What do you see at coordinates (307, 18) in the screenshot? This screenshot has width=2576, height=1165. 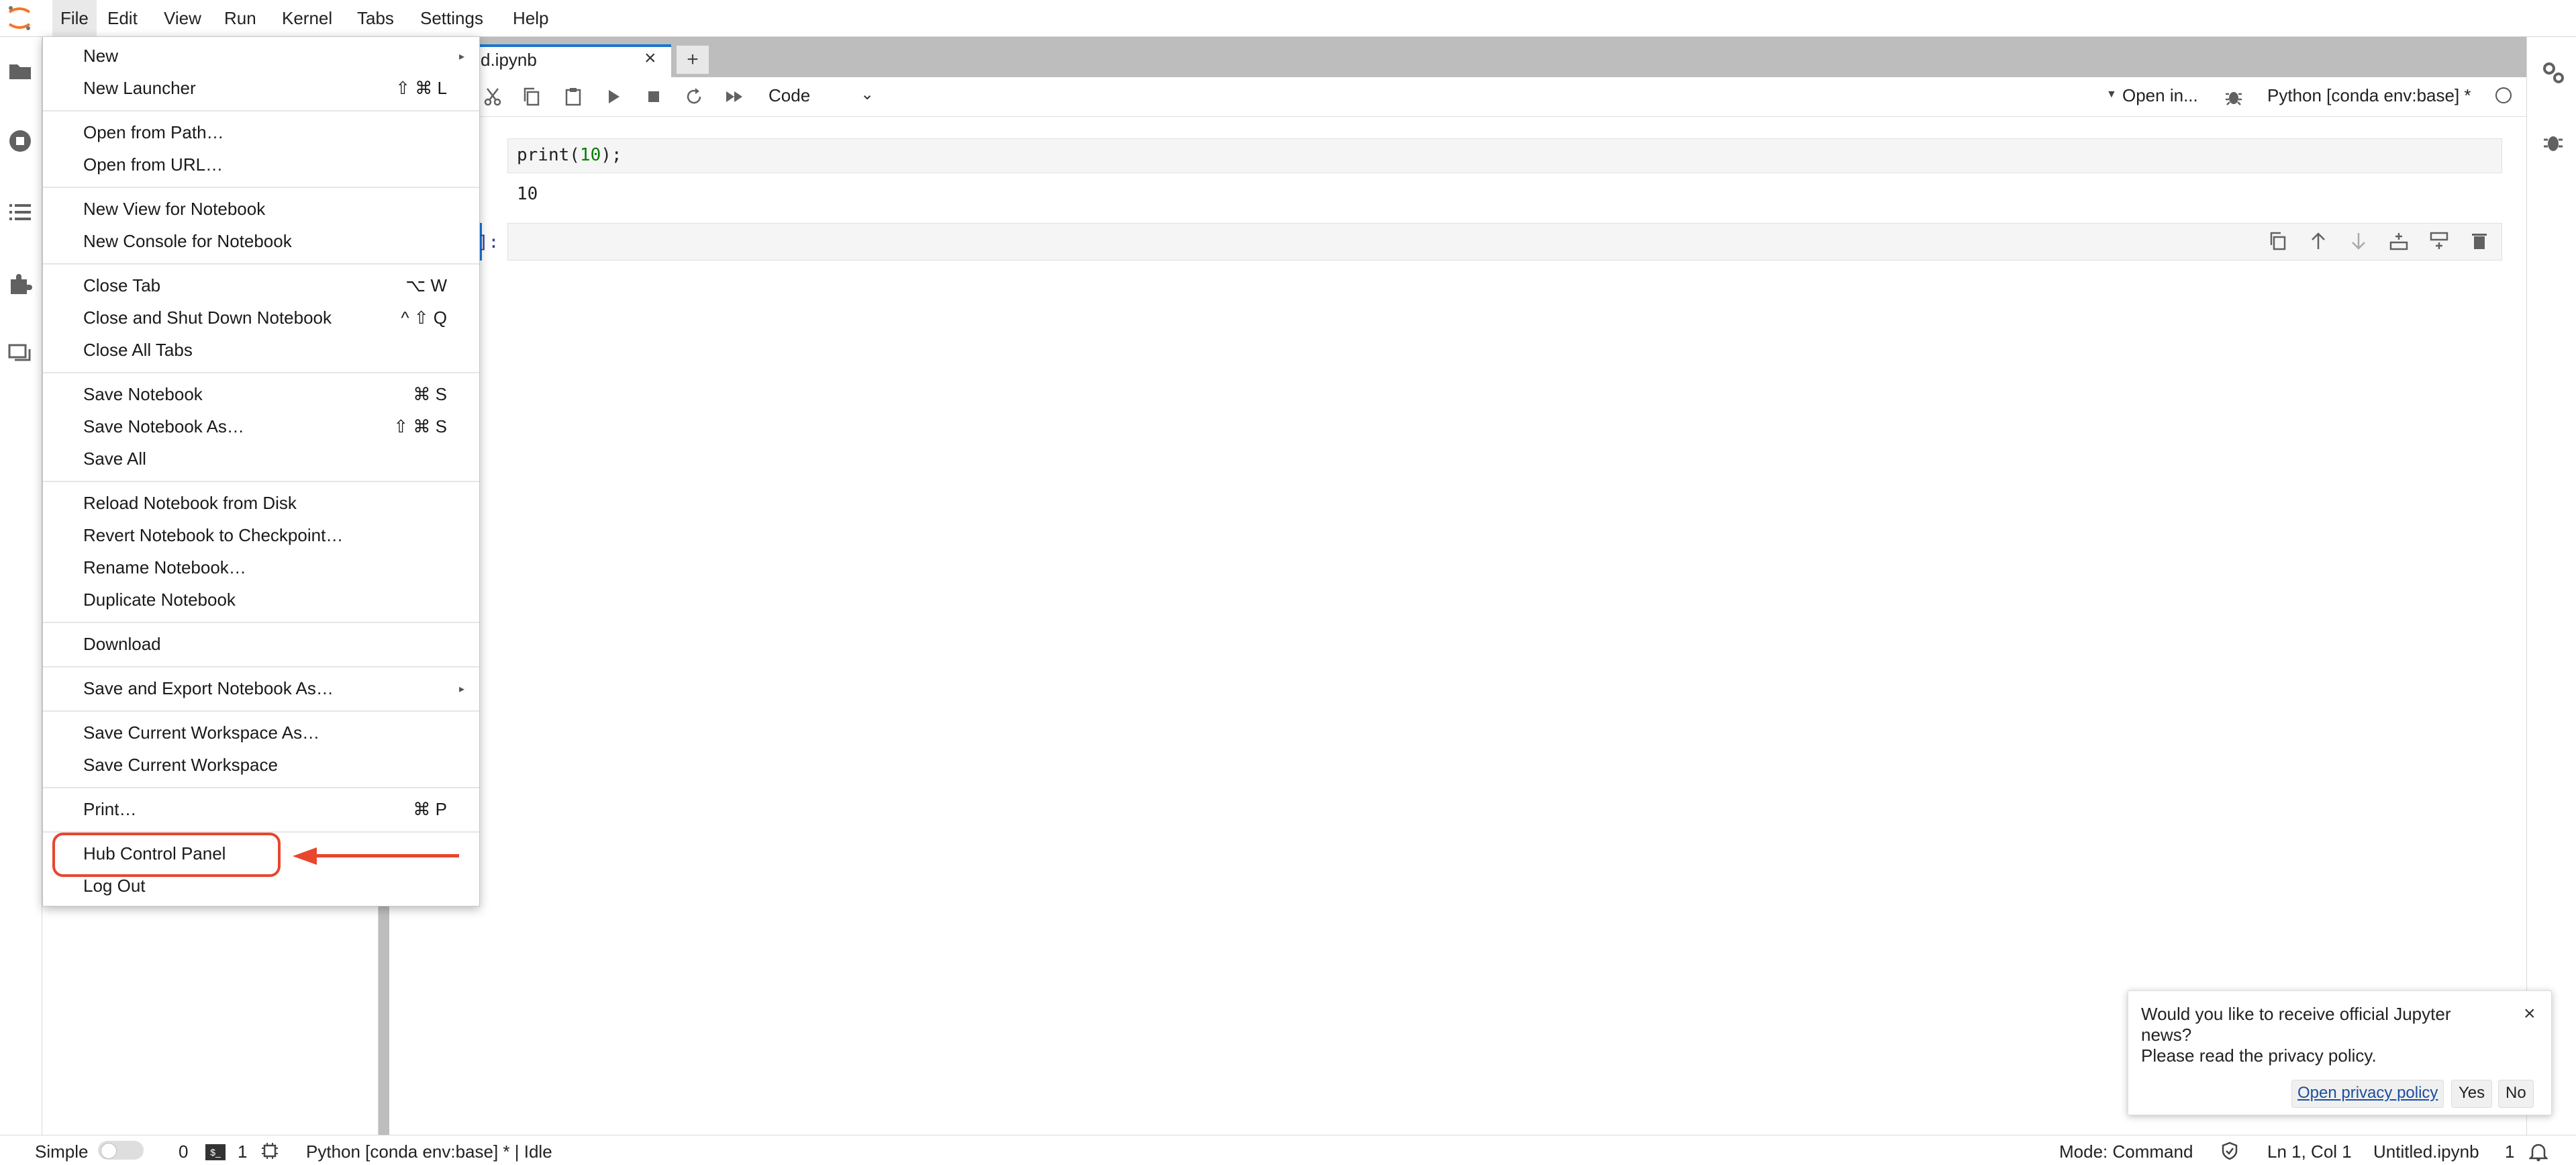 I see `menu-kernel: Kernel` at bounding box center [307, 18].